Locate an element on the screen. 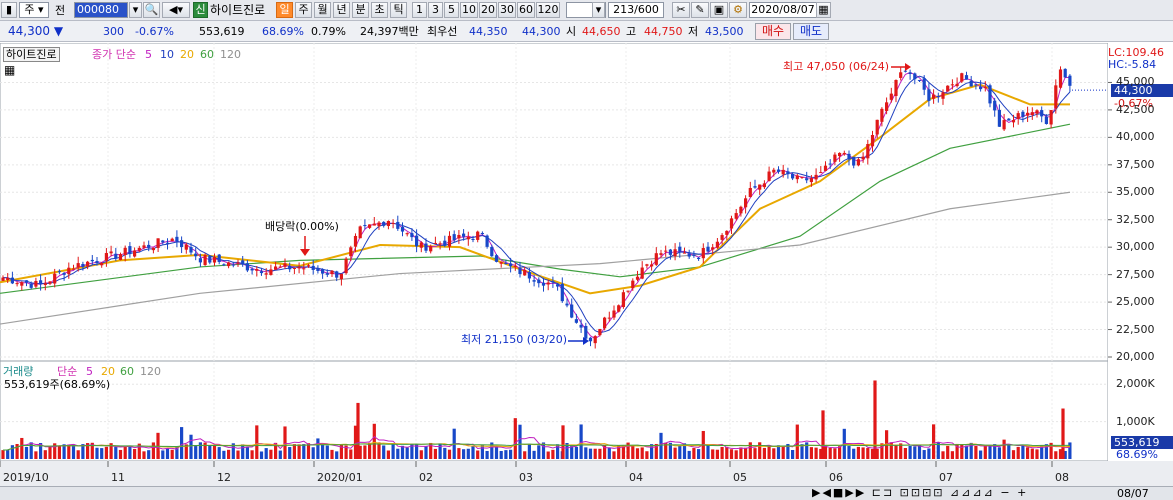 The height and width of the screenshot is (500, 1173). interval-1: 1 is located at coordinates (419, 10).